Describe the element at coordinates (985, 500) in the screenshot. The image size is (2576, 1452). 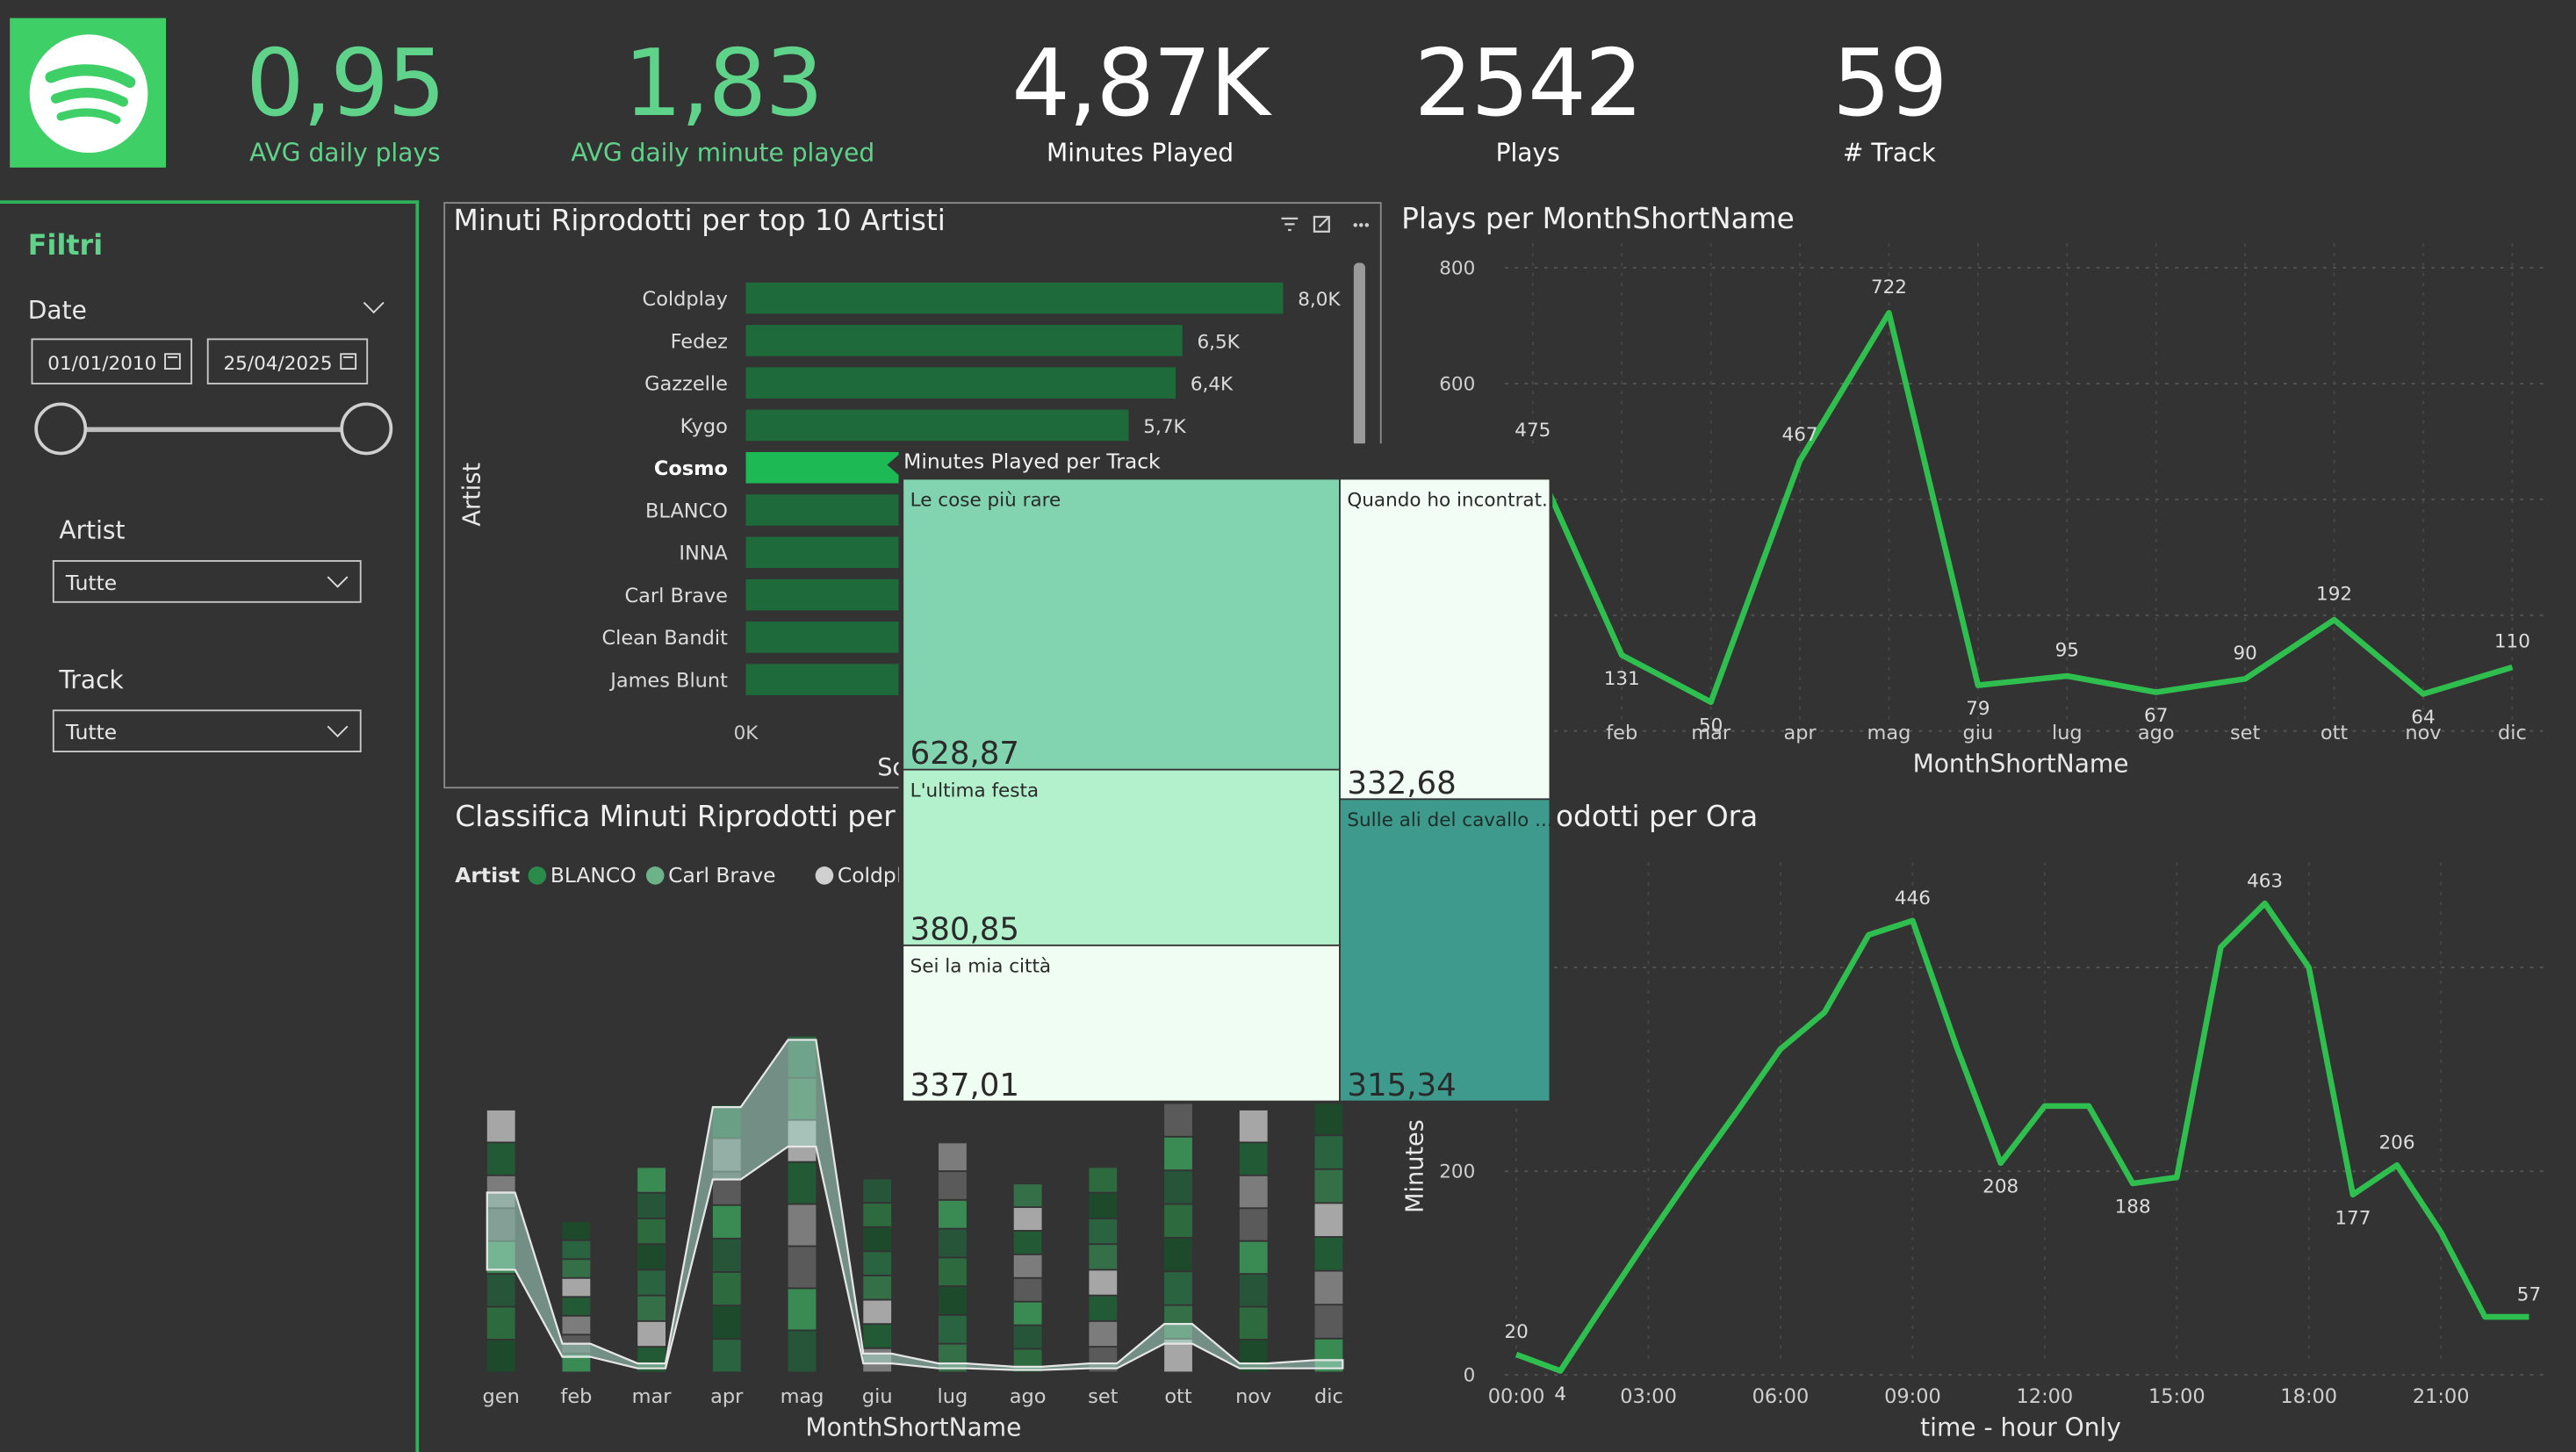
I see `treemap-tile-label: Le cose più rare` at that location.